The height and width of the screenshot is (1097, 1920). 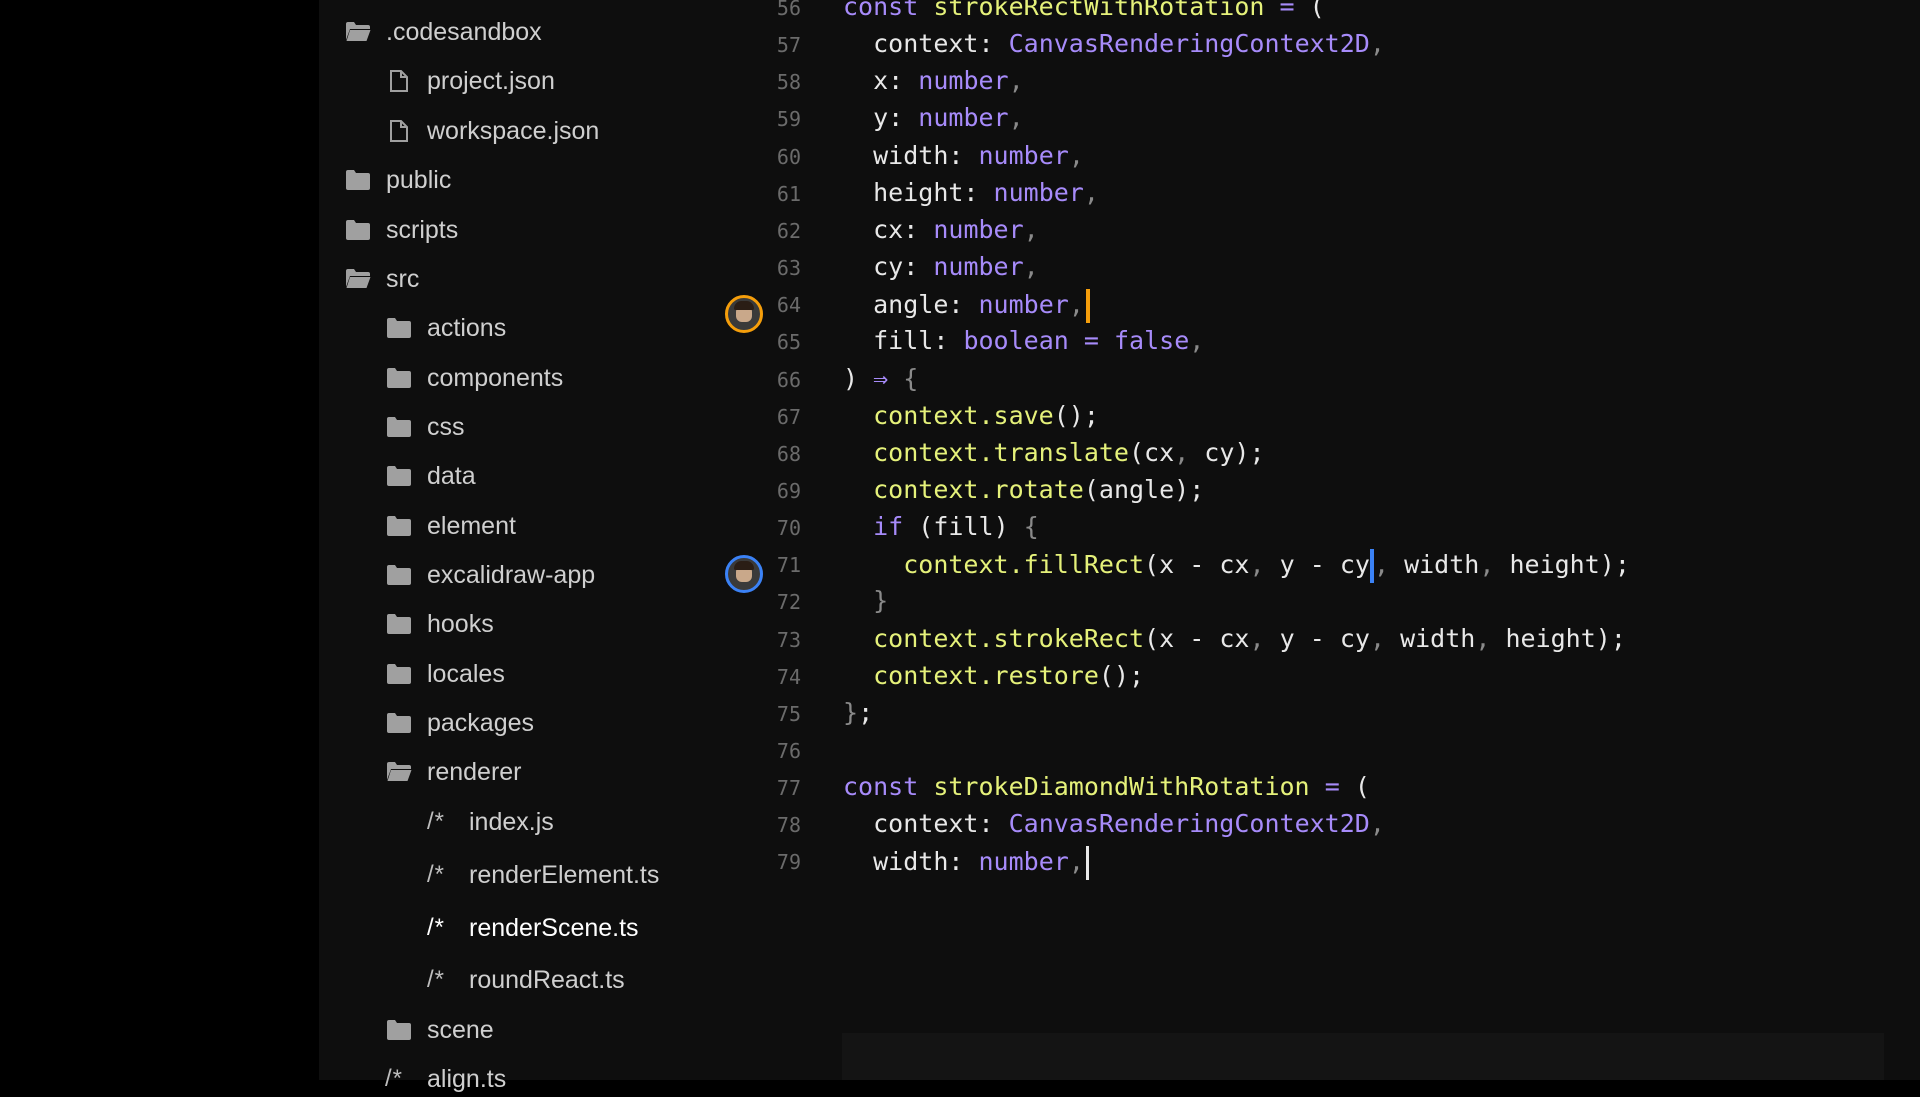 I want to click on tree-item: actions, so click(x=445, y=328).